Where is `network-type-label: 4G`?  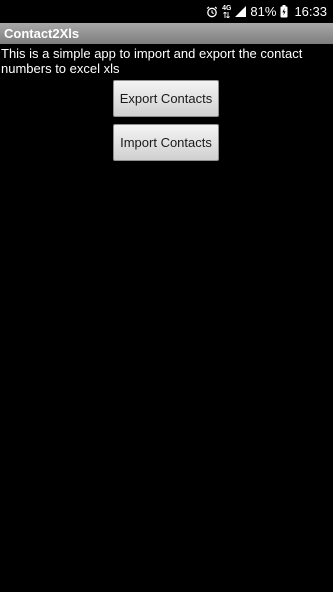 network-type-label: 4G is located at coordinates (227, 8).